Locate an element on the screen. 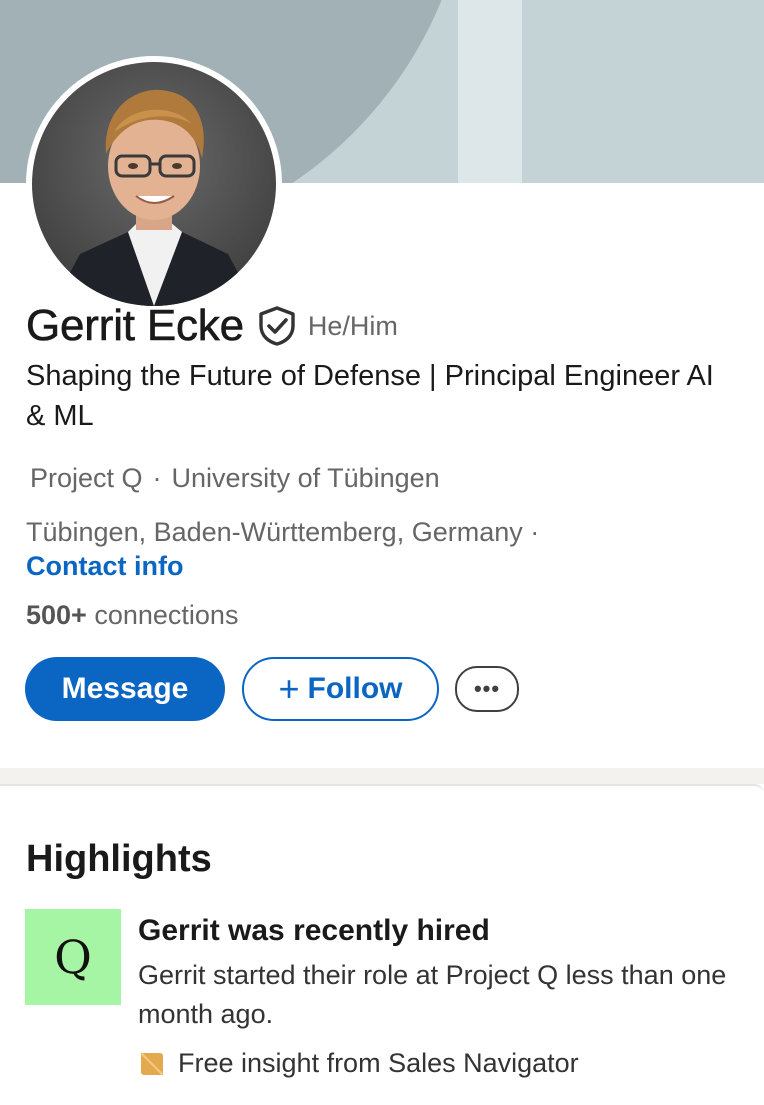 The width and height of the screenshot is (764, 1105). profile-organizations: Project Q · University of Tübingen is located at coordinates (235, 478).